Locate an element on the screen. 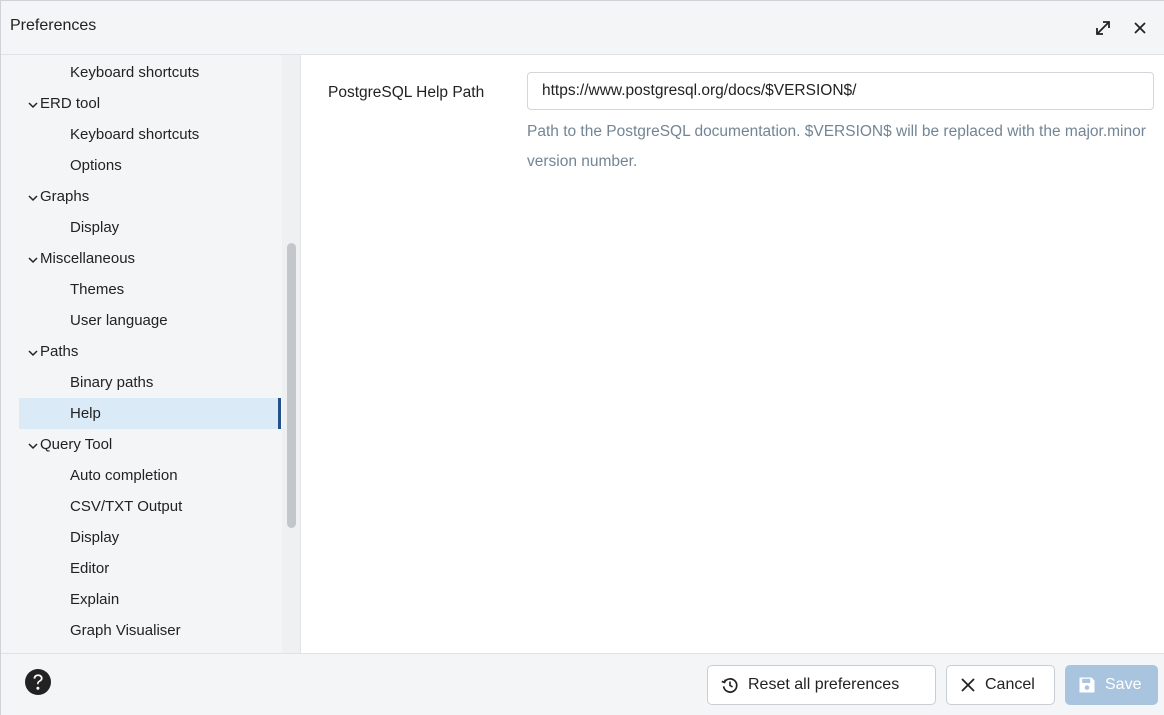  tree-item-label: Binary paths is located at coordinates (112, 382).